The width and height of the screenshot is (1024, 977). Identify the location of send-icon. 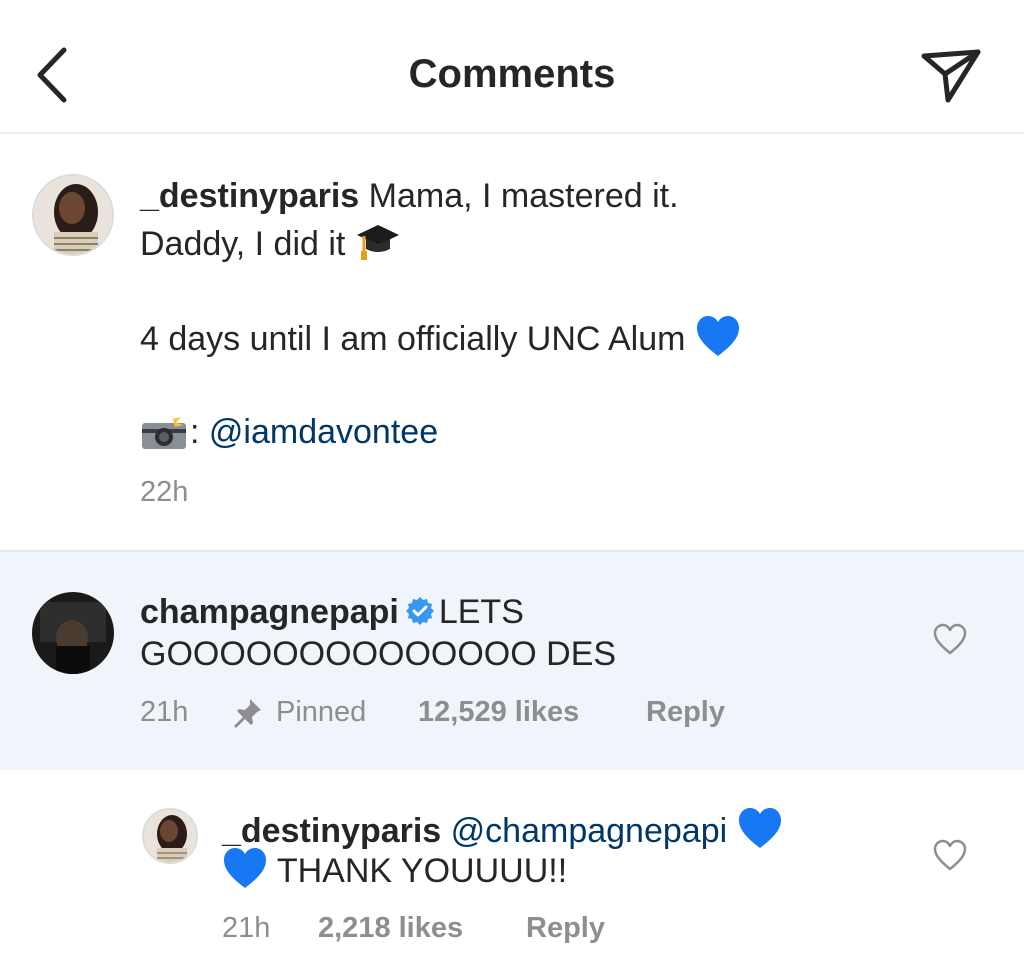
(951, 76).